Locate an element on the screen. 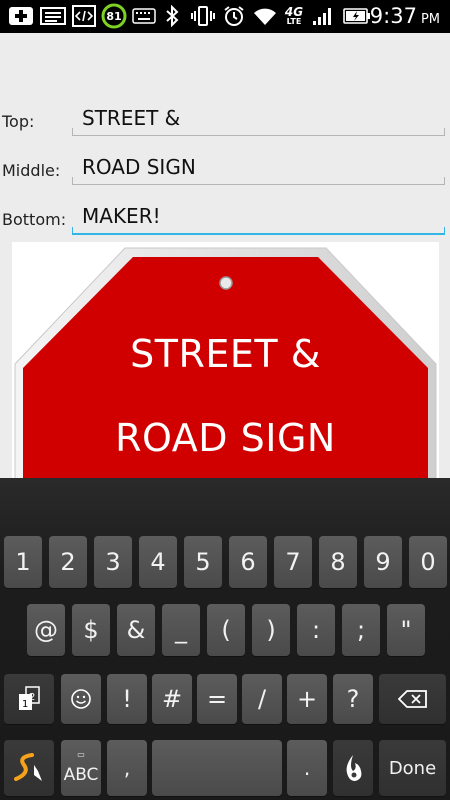 Image resolution: width=450 pixels, height=800 pixels. key-label: # is located at coordinates (172, 699).